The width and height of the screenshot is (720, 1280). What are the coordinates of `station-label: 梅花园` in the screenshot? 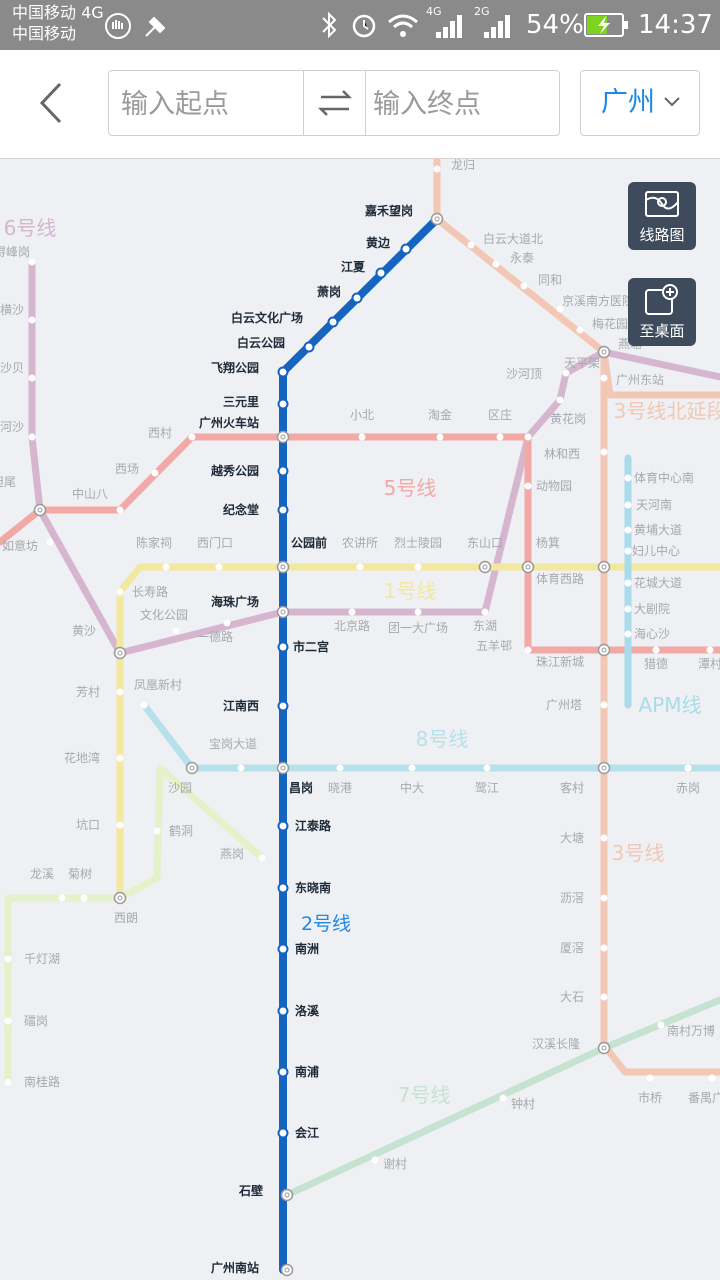 It's located at (610, 323).